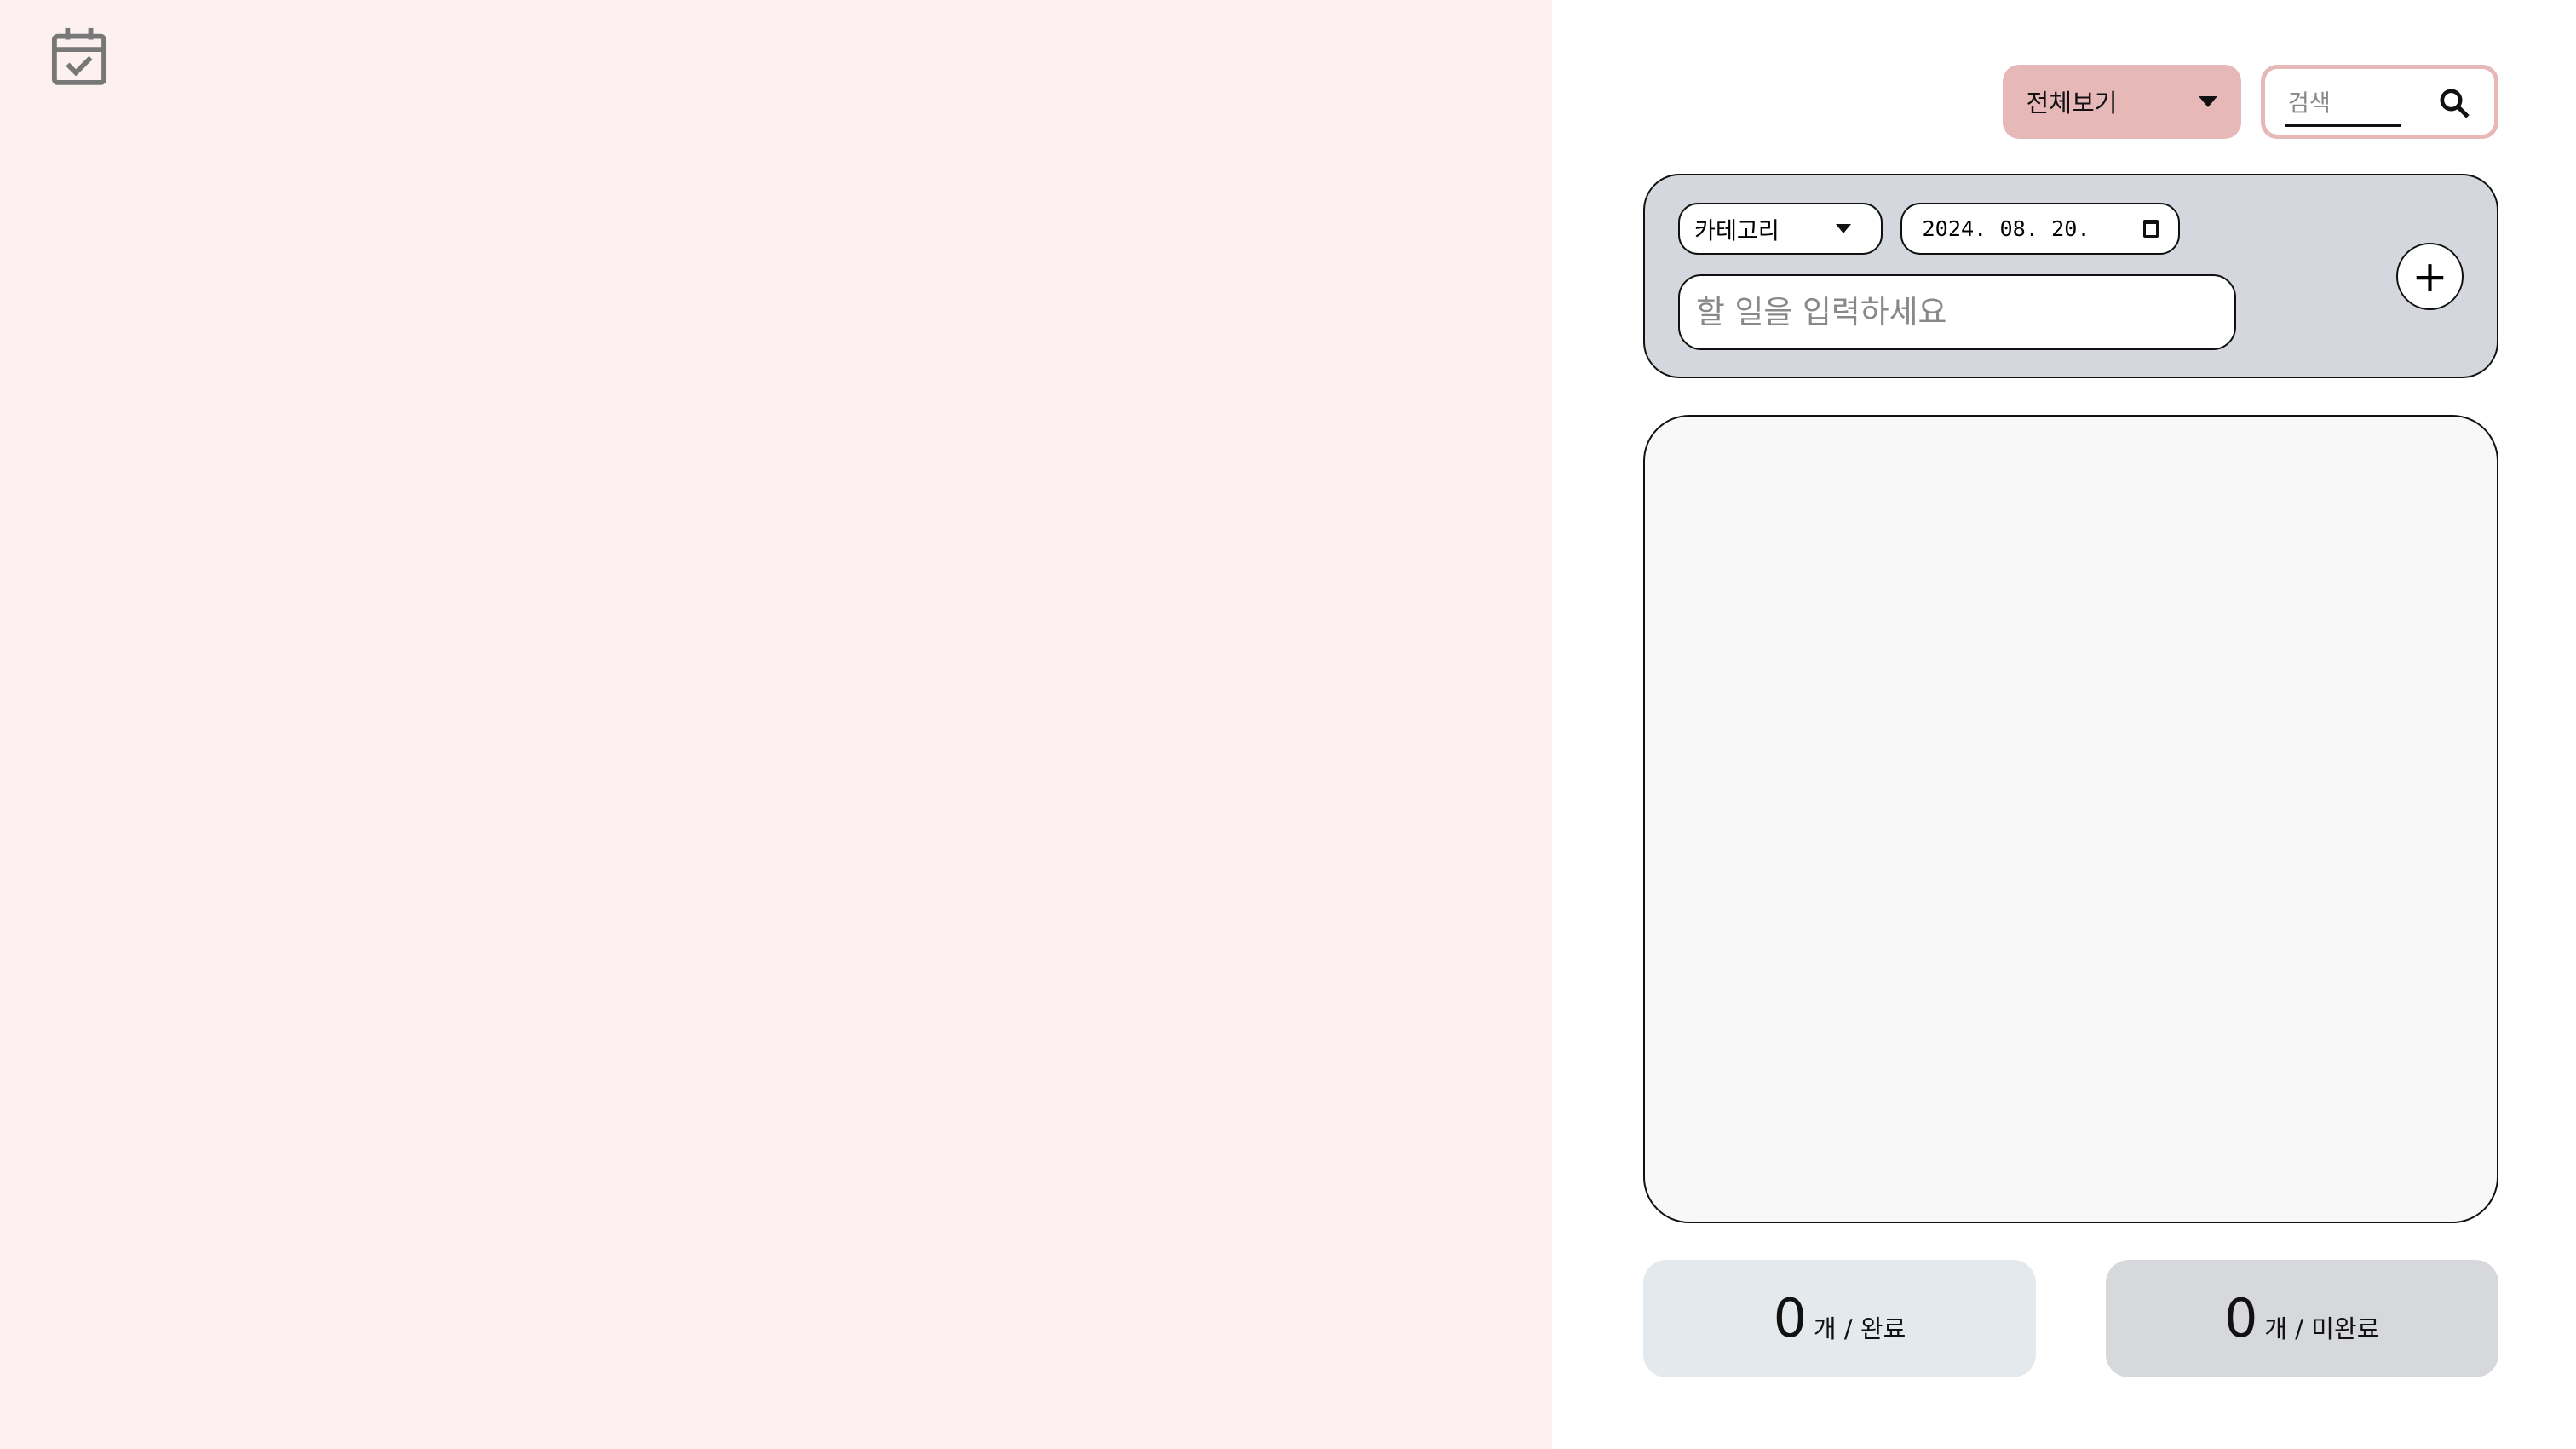  I want to click on view-filter-label: 전체보기, so click(2072, 104).